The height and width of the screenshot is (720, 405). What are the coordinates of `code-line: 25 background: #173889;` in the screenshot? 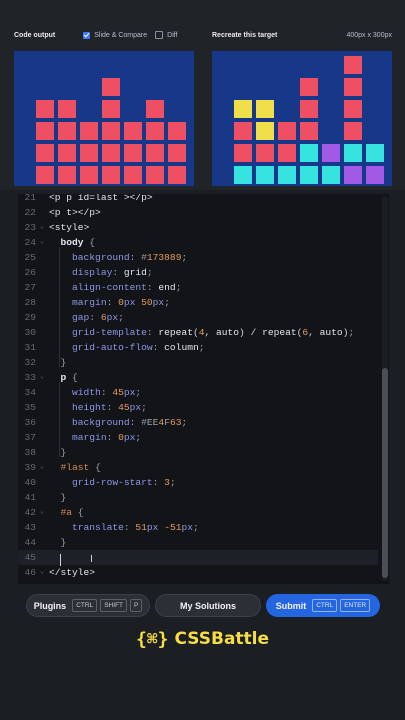 It's located at (198, 257).